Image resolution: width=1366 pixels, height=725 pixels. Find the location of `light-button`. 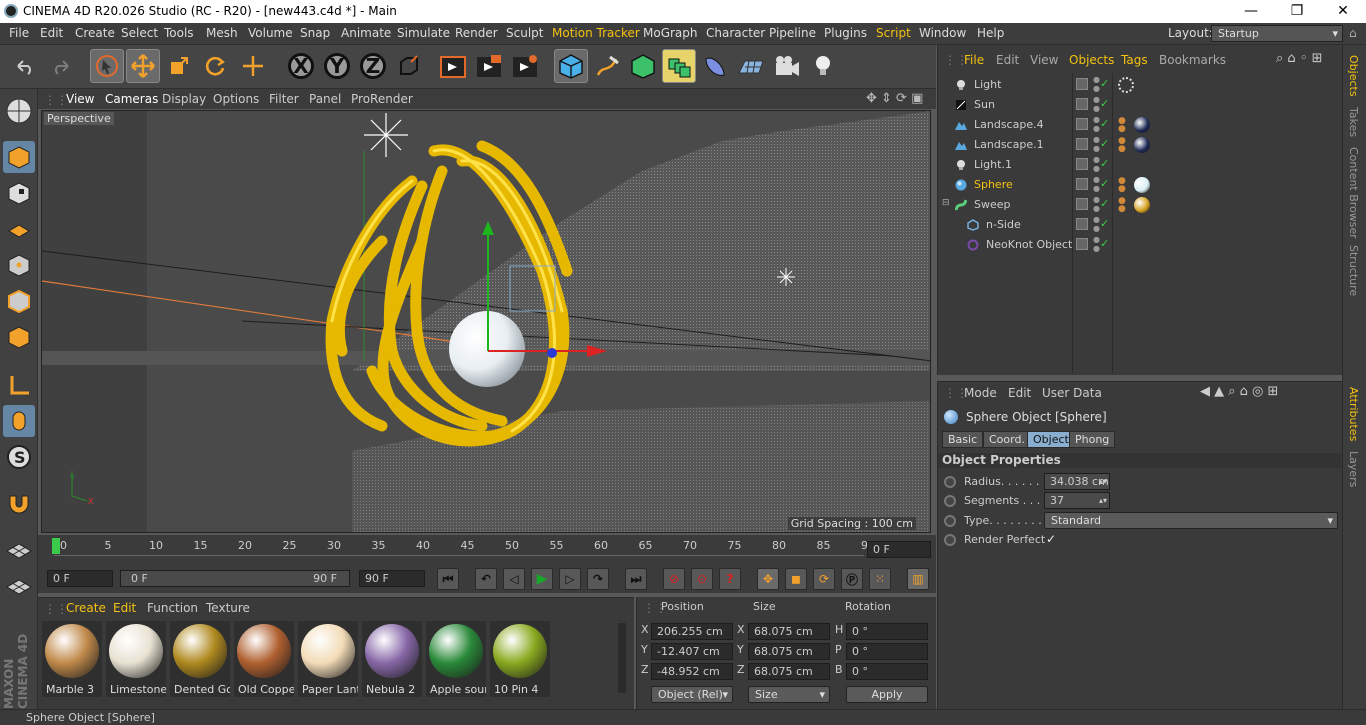

light-button is located at coordinates (823, 66).